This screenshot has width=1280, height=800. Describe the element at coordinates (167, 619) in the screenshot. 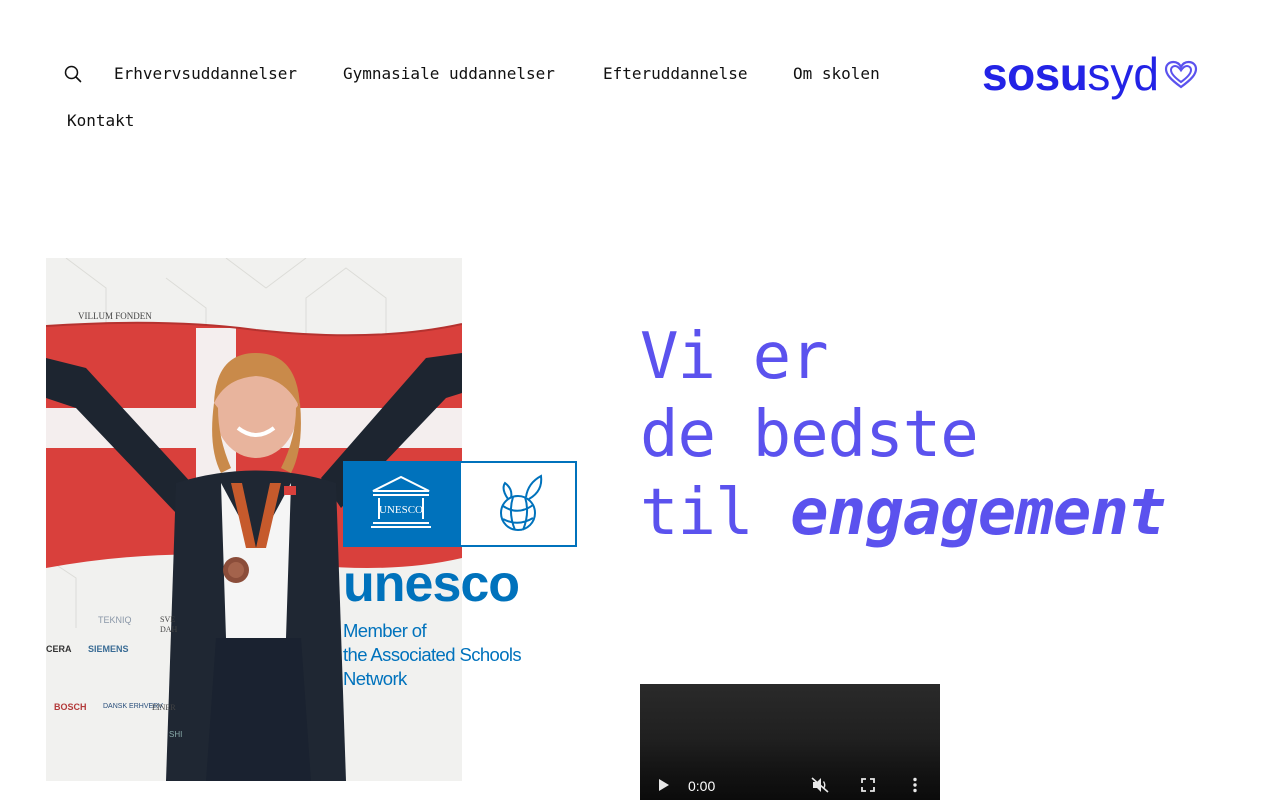

I see `backdrop-text: SVE` at that location.